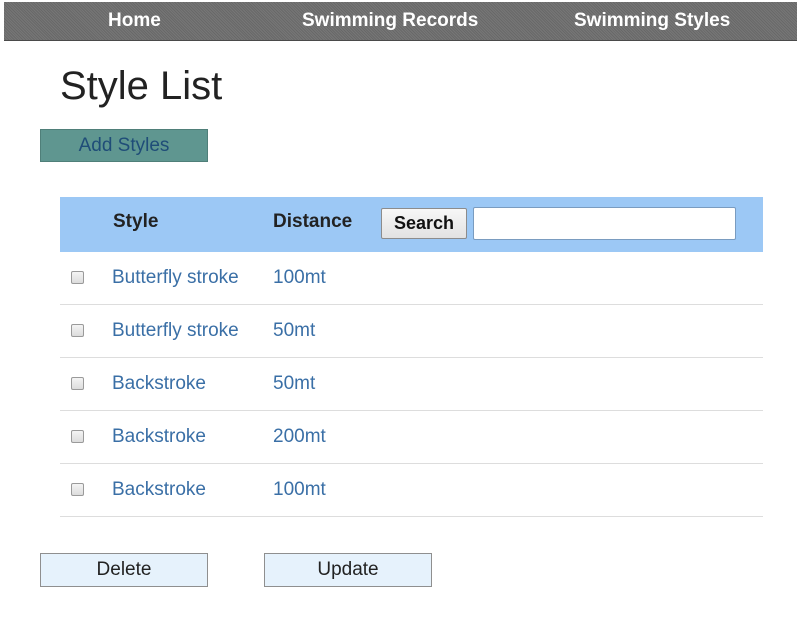 Image resolution: width=797 pixels, height=619 pixels. What do you see at coordinates (348, 570) in the screenshot?
I see `update-button: Update` at bounding box center [348, 570].